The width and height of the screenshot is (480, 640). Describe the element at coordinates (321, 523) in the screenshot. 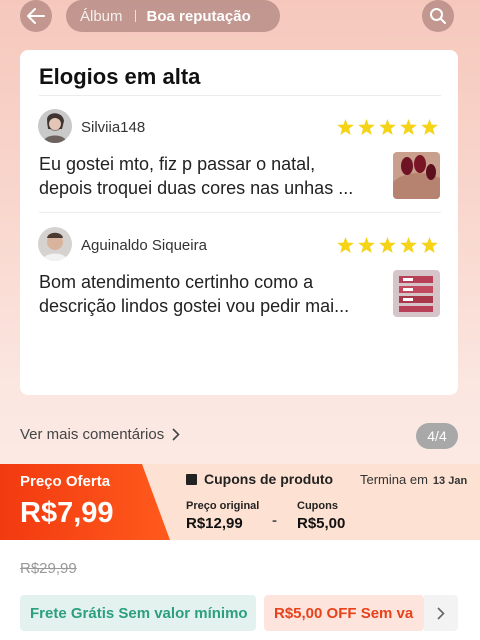

I see `coupons-value: R$5,00` at that location.